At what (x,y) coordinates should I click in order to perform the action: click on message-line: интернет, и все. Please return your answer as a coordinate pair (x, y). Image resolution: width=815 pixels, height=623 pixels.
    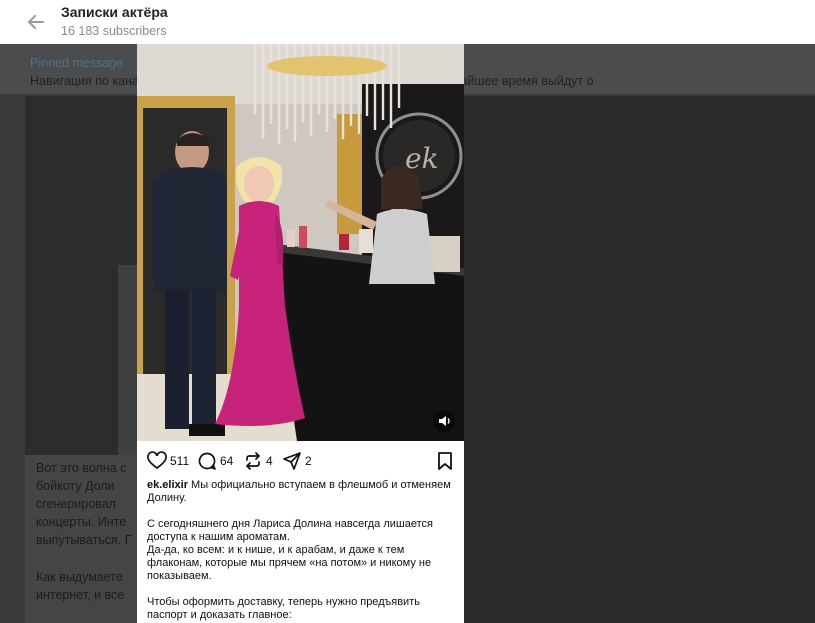
    Looking at the image, I should click on (80, 595).